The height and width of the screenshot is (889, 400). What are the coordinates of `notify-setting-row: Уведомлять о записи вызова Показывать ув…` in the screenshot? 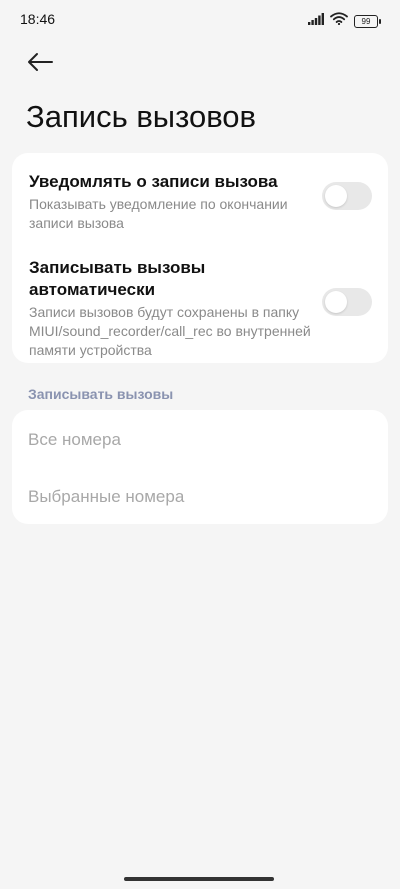 It's located at (200, 202).